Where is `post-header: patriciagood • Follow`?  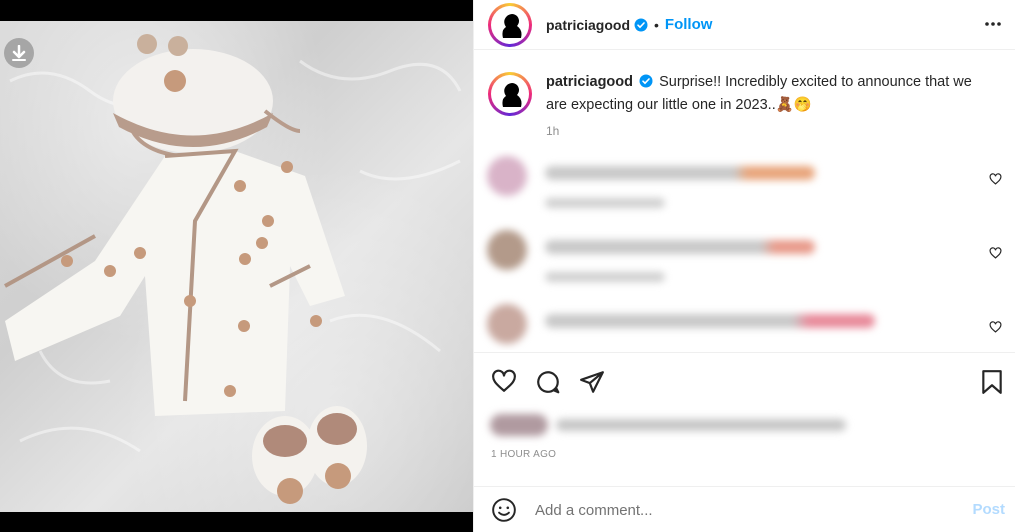
post-header: patriciagood • Follow is located at coordinates (744, 25).